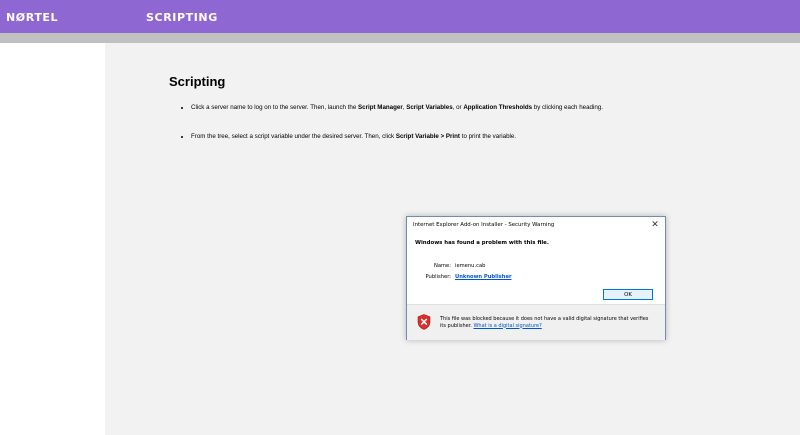 The width and height of the screenshot is (800, 435). I want to click on instruction-emphasis: Script Manager, so click(380, 107).